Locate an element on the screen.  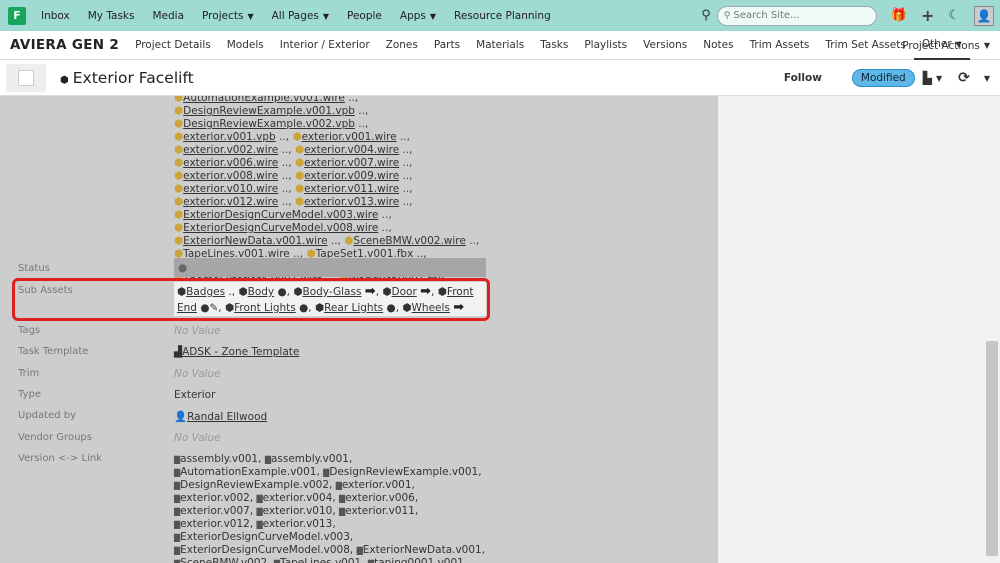
tab-models: Models is located at coordinates (245, 45).